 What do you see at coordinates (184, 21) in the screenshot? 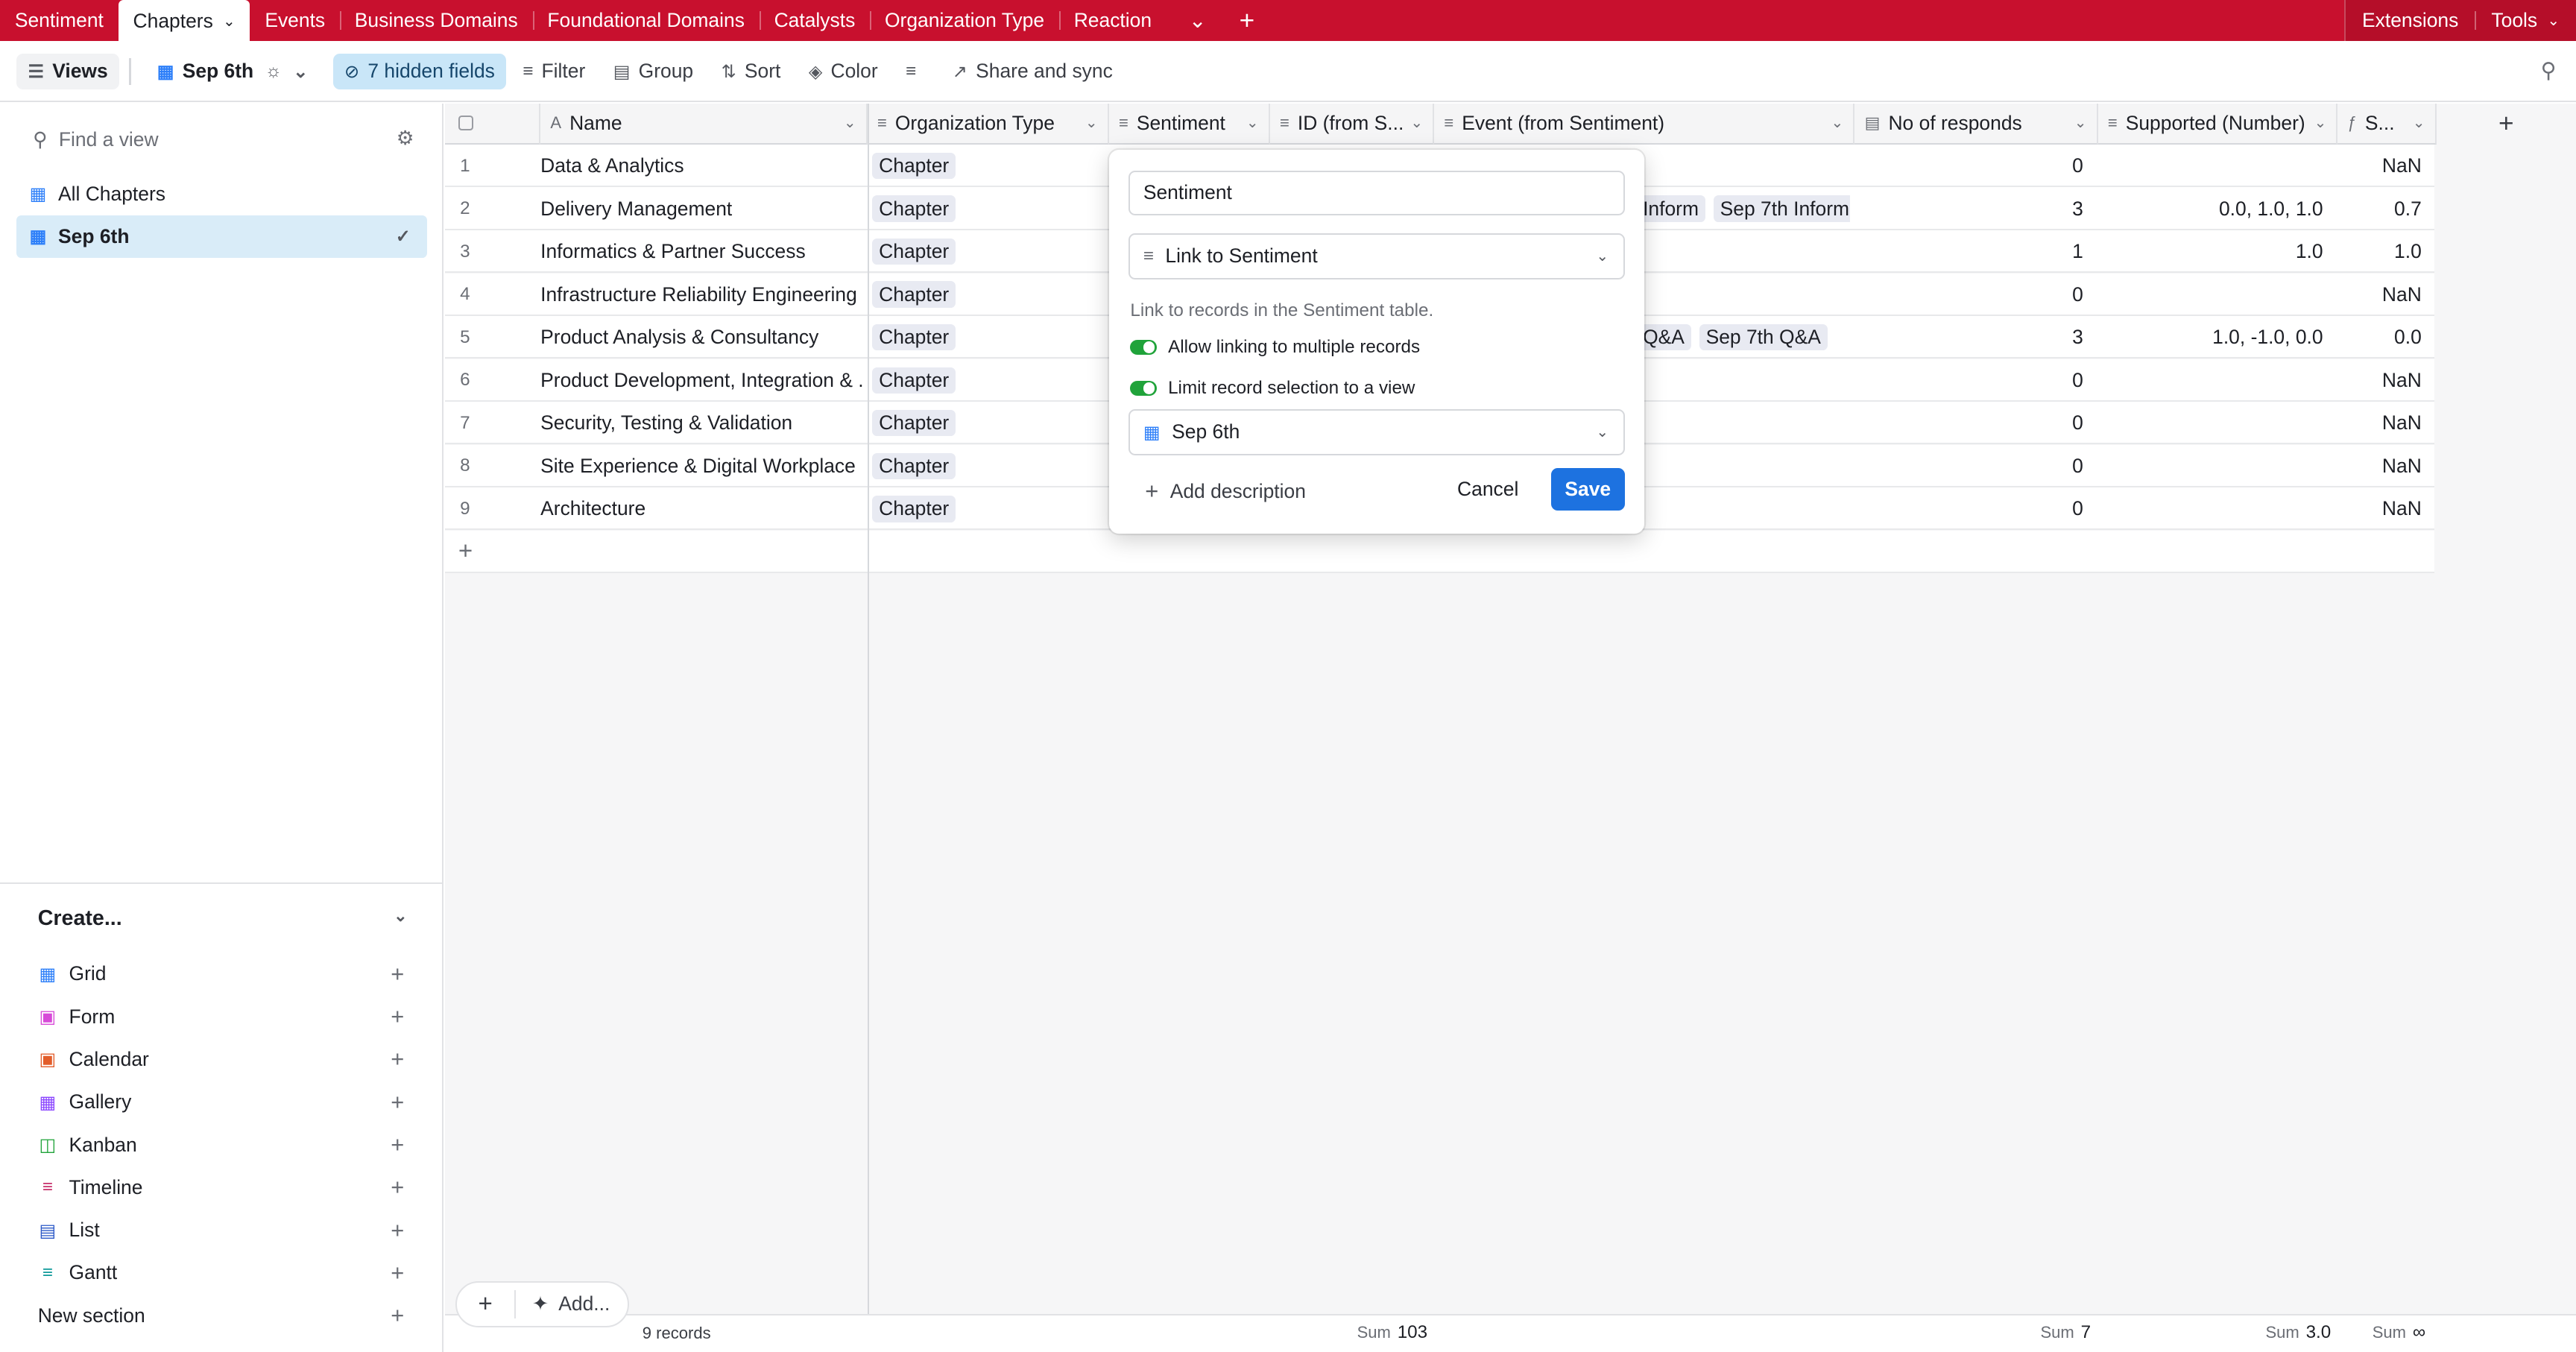
I see `tab-chapters: Chapters ⌄` at bounding box center [184, 21].